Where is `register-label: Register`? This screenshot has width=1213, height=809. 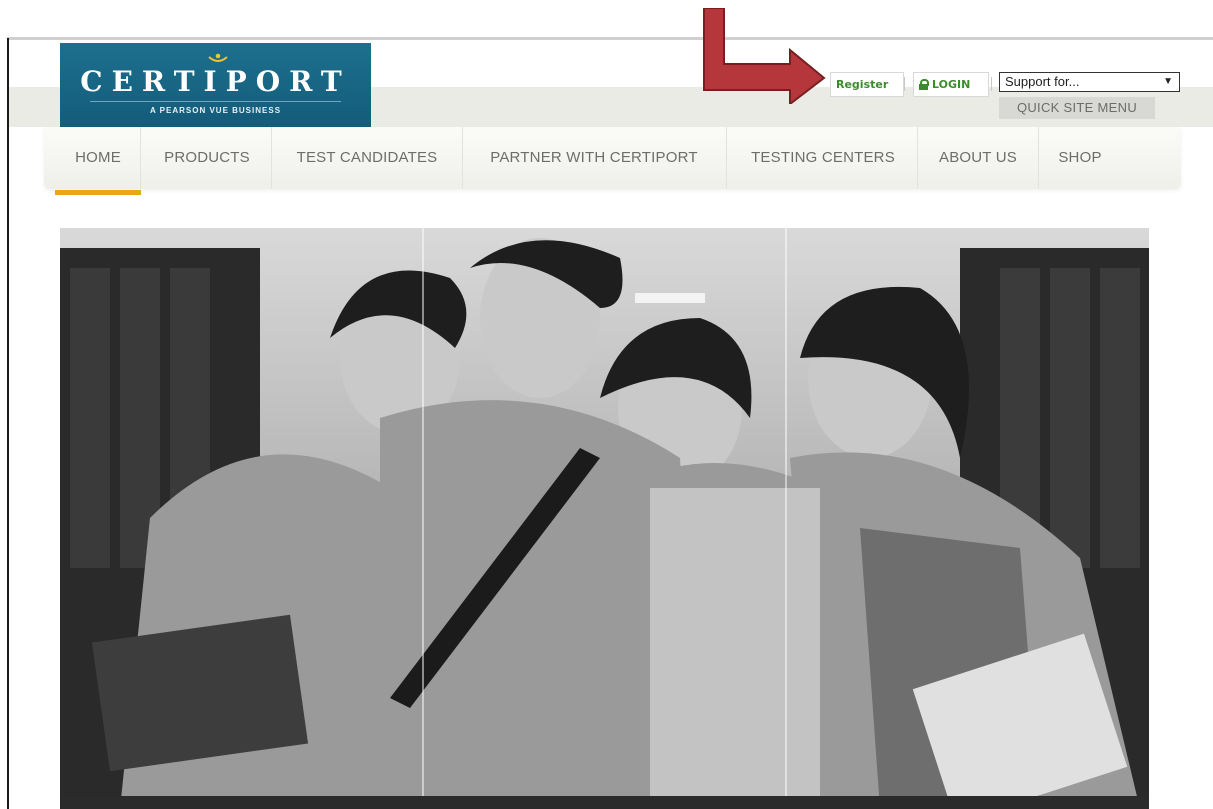 register-label: Register is located at coordinates (862, 84).